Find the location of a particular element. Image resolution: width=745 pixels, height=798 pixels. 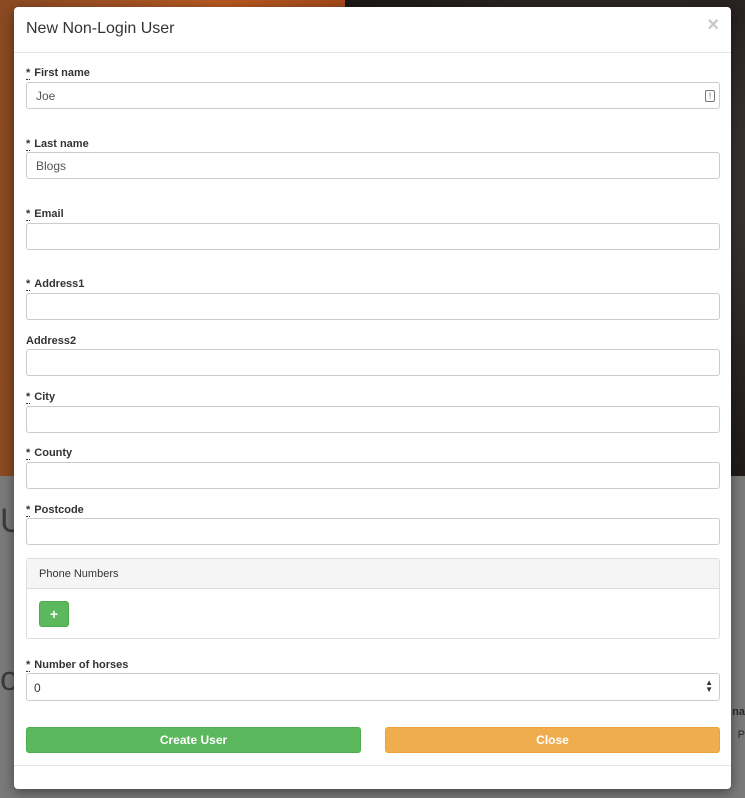

add-phone-button: + is located at coordinates (54, 614).